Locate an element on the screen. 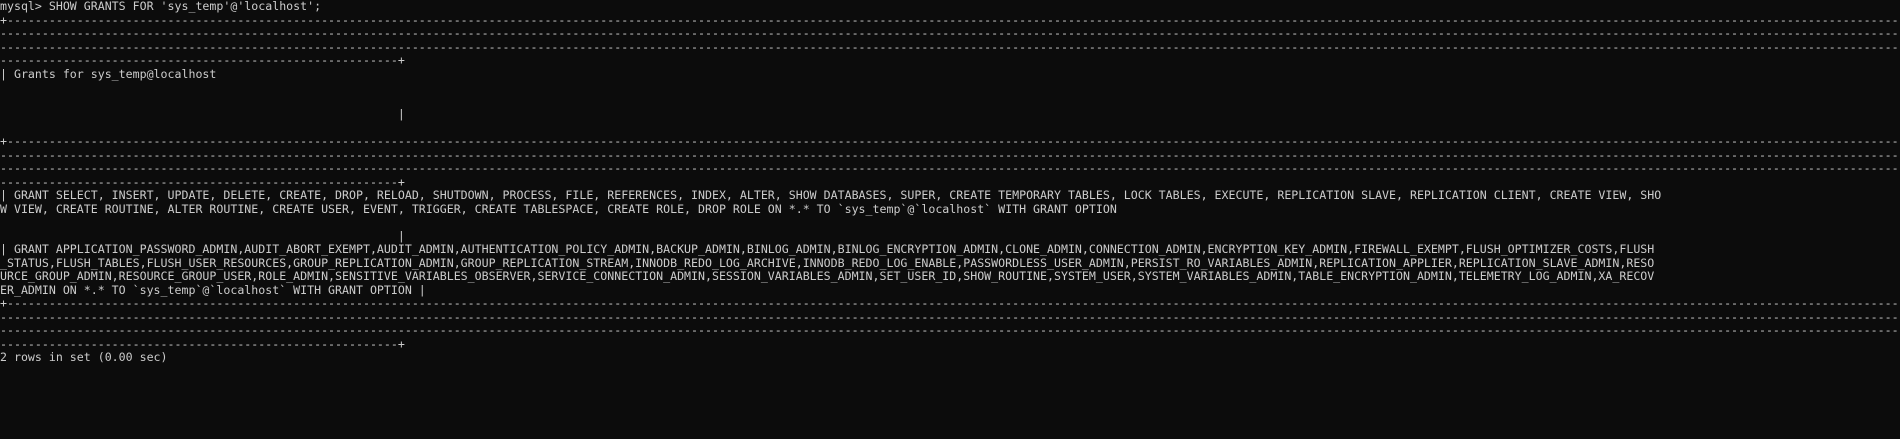  table-header: | Grants for sys_temp@localhost is located at coordinates (108, 74).